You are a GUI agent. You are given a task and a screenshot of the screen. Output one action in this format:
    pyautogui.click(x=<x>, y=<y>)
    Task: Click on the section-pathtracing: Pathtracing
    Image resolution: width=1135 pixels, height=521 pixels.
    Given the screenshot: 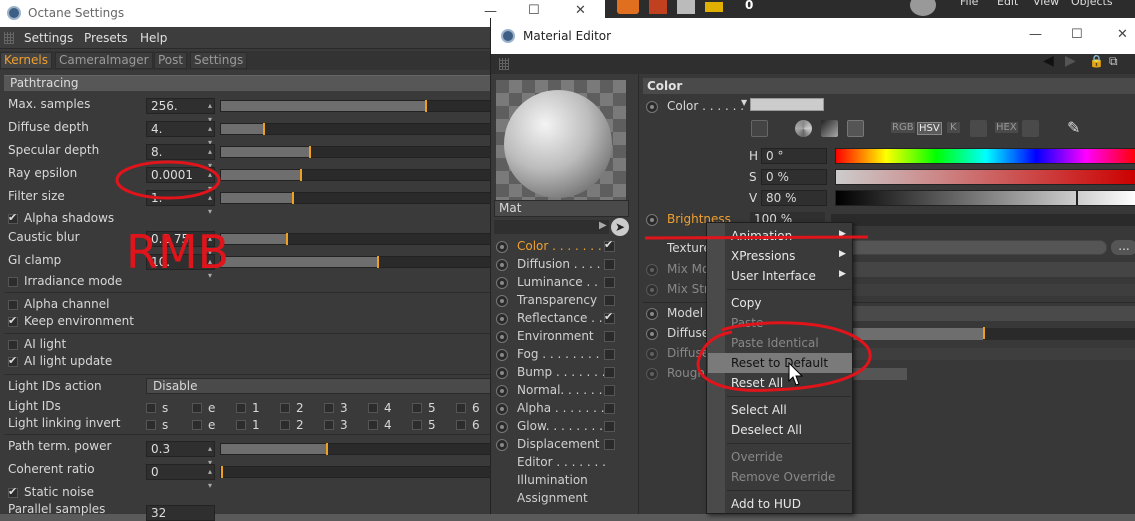 What is the action you would take?
    pyautogui.click(x=252, y=83)
    